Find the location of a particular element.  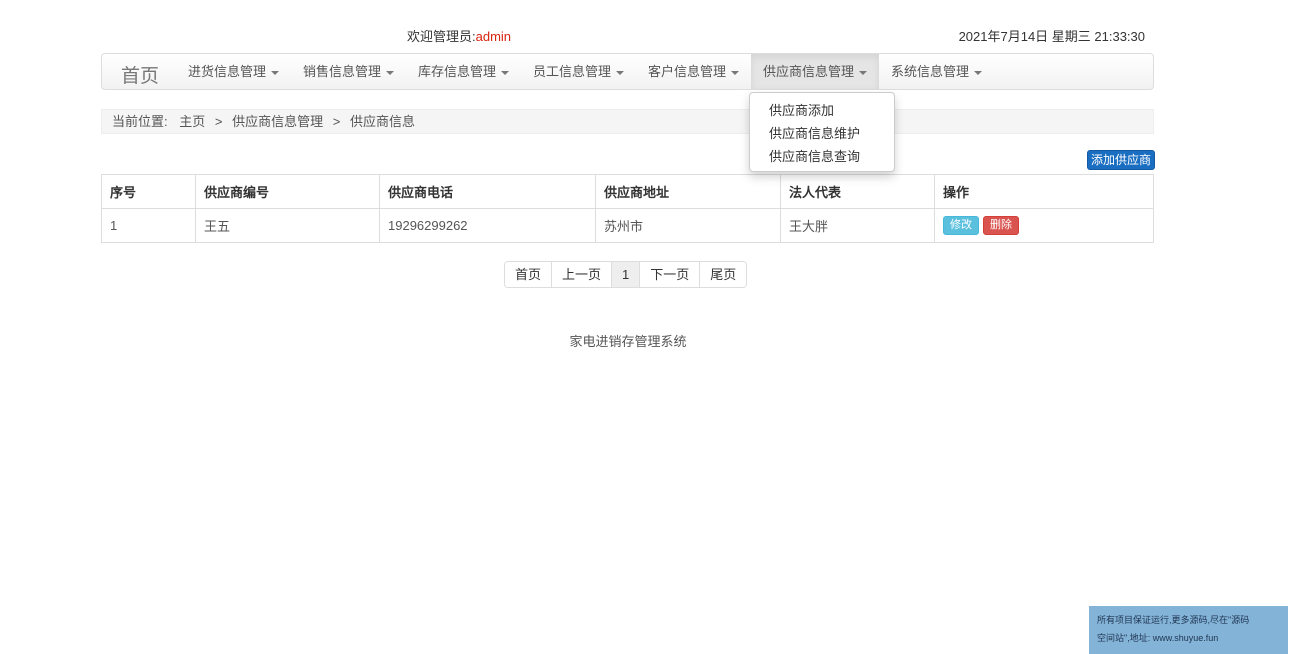

page-last-button: 尾页 is located at coordinates (723, 274).